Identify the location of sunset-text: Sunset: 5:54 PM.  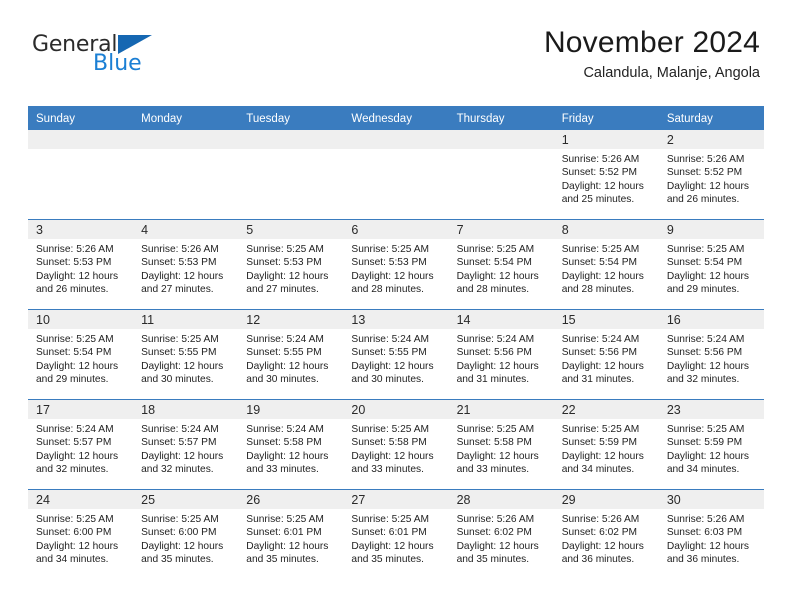
(599, 263).